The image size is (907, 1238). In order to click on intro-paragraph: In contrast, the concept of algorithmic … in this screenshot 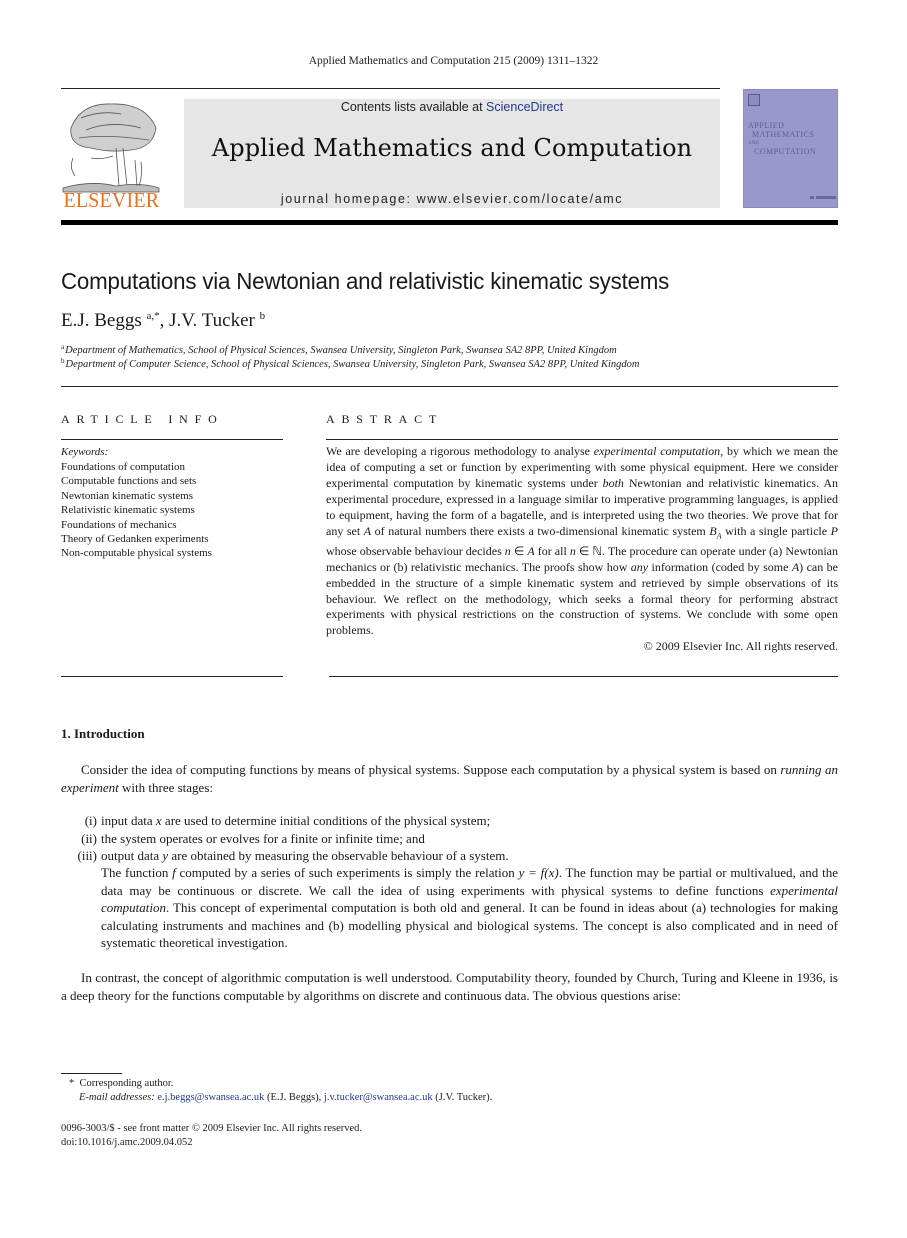, I will do `click(449, 986)`.